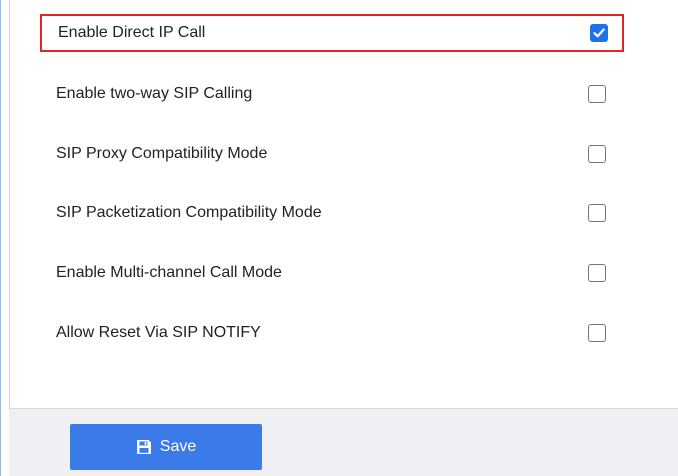 The width and height of the screenshot is (678, 476). Describe the element at coordinates (332, 154) in the screenshot. I see `setting-row-sip-proxy-compat: SIP Proxy Compatibility Mode` at that location.